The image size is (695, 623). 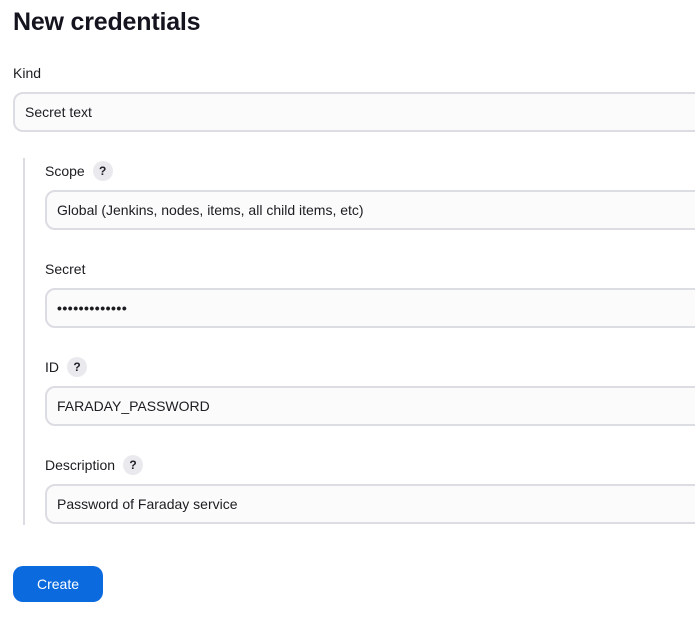 I want to click on secret-input: •••••••••••••, so click(x=370, y=308).